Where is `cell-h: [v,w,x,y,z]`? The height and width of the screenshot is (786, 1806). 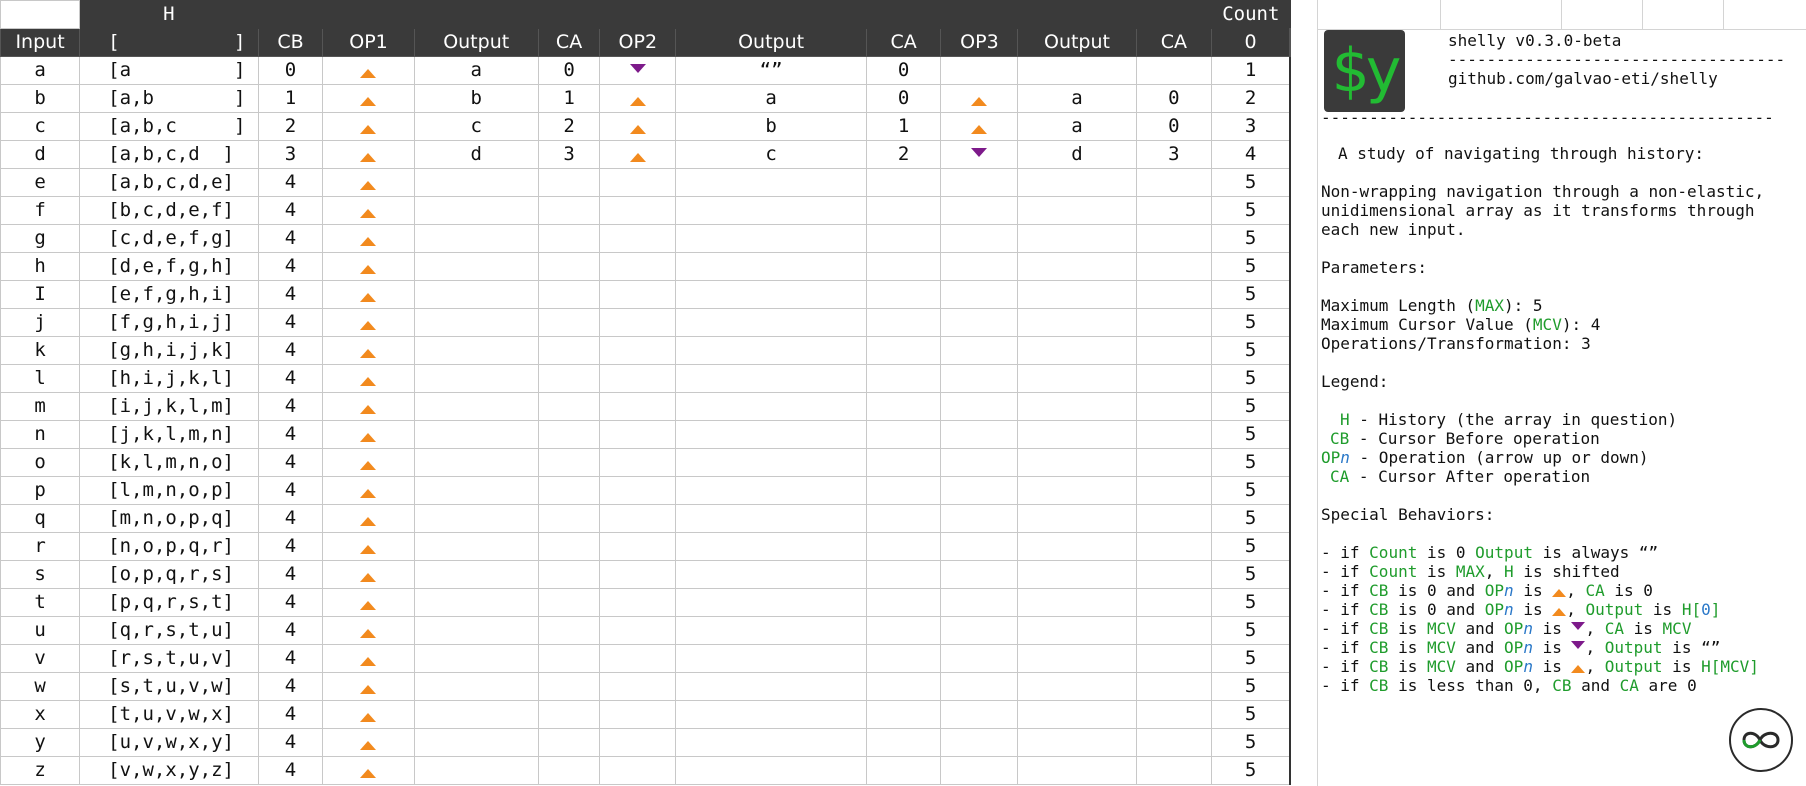
cell-h: [v,w,x,y,z] is located at coordinates (169, 770).